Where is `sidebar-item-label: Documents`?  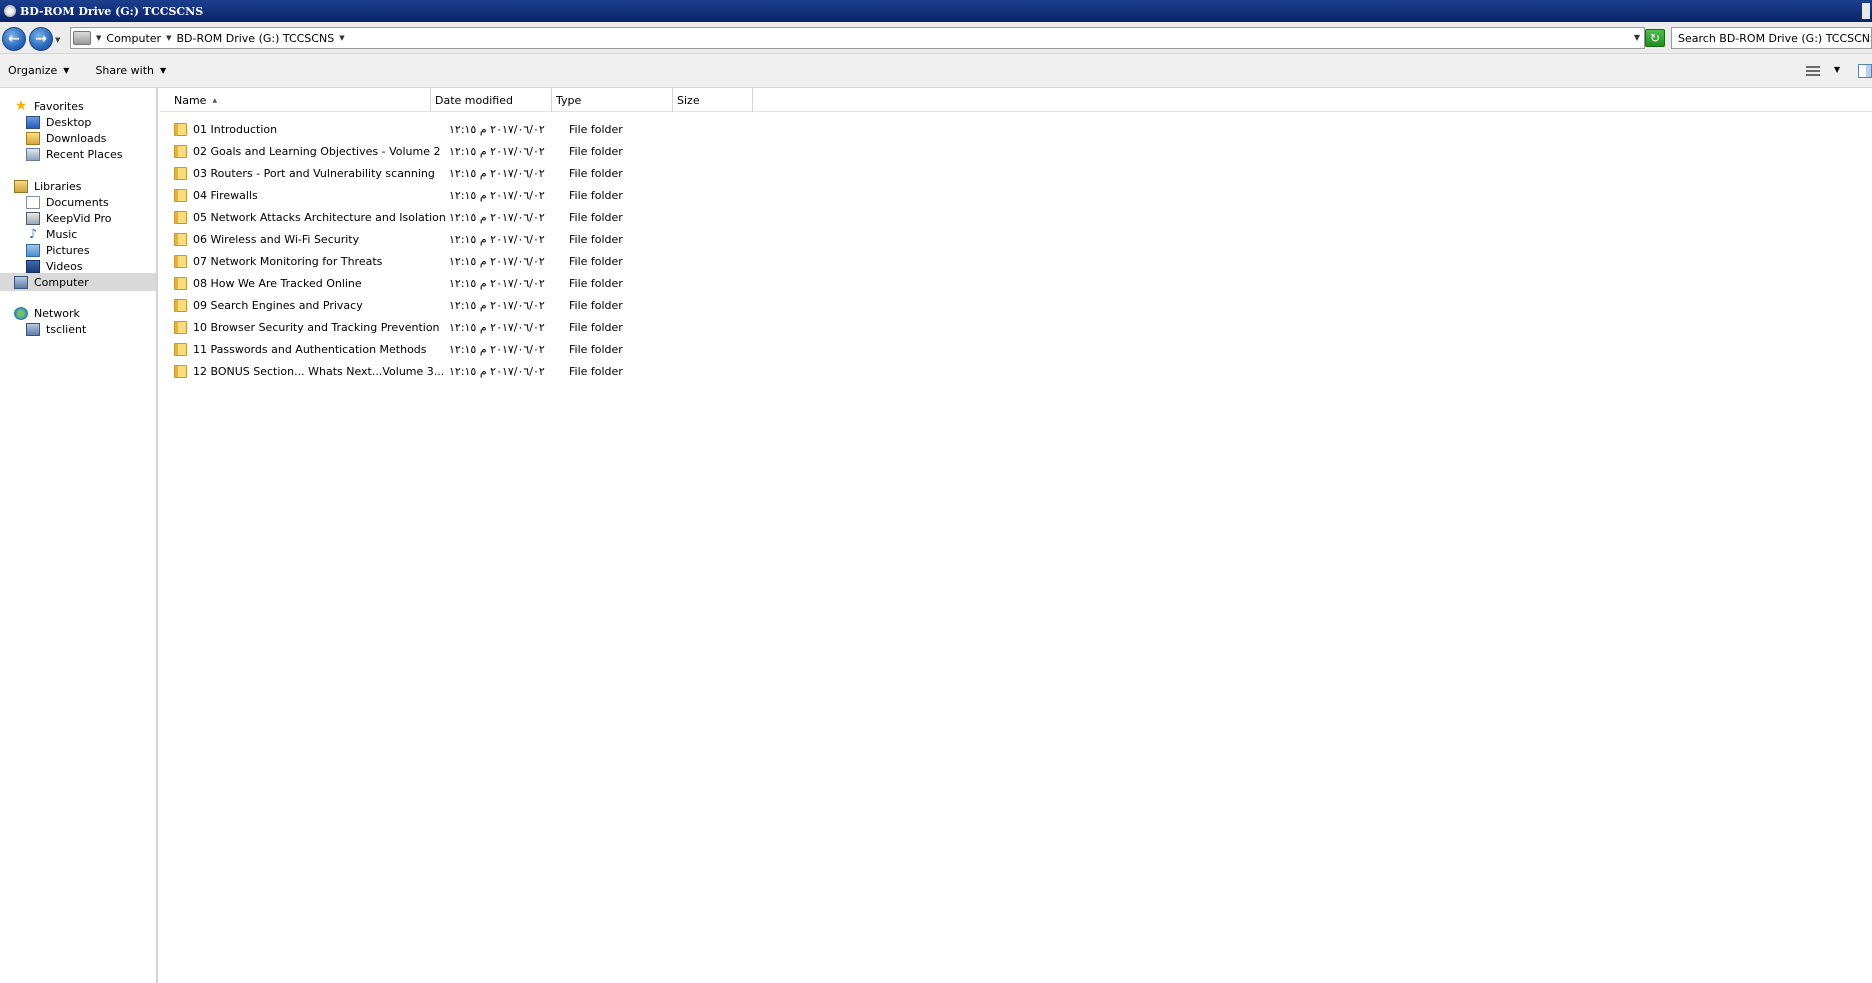 sidebar-item-label: Documents is located at coordinates (77, 202).